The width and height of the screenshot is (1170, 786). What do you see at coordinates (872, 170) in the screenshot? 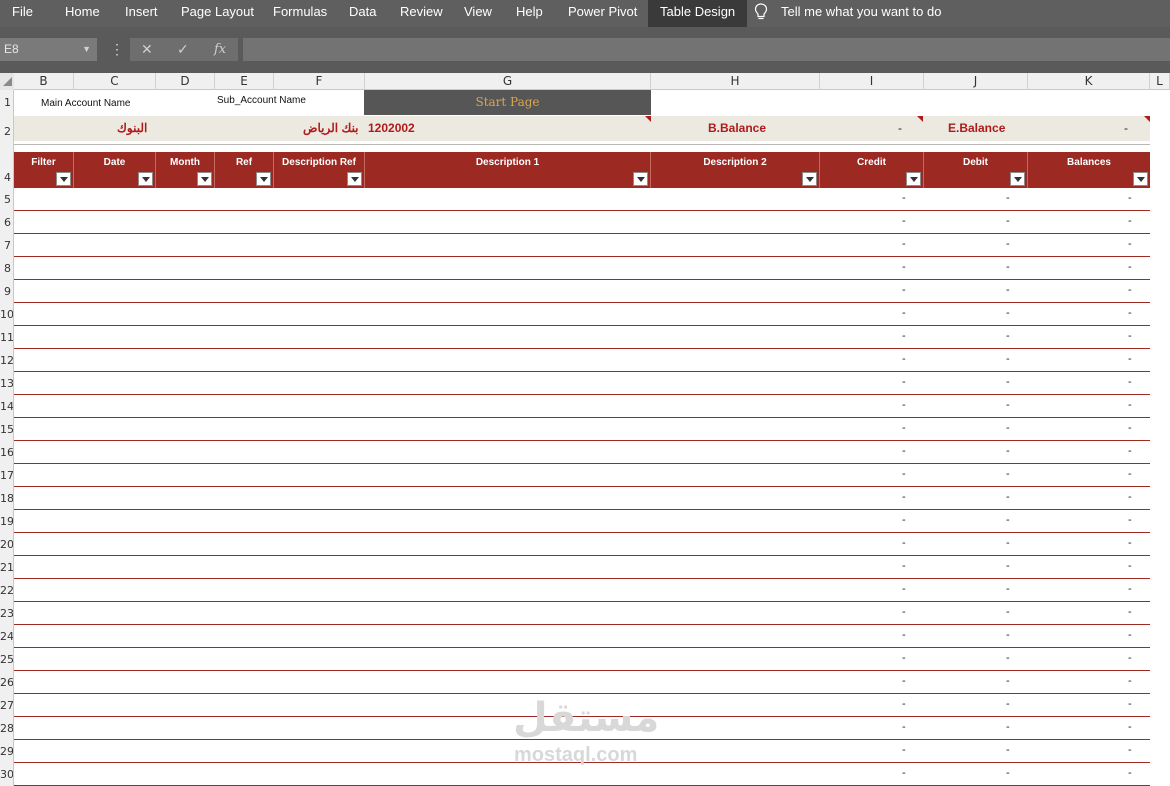
I see `header-credit: Credit` at bounding box center [872, 170].